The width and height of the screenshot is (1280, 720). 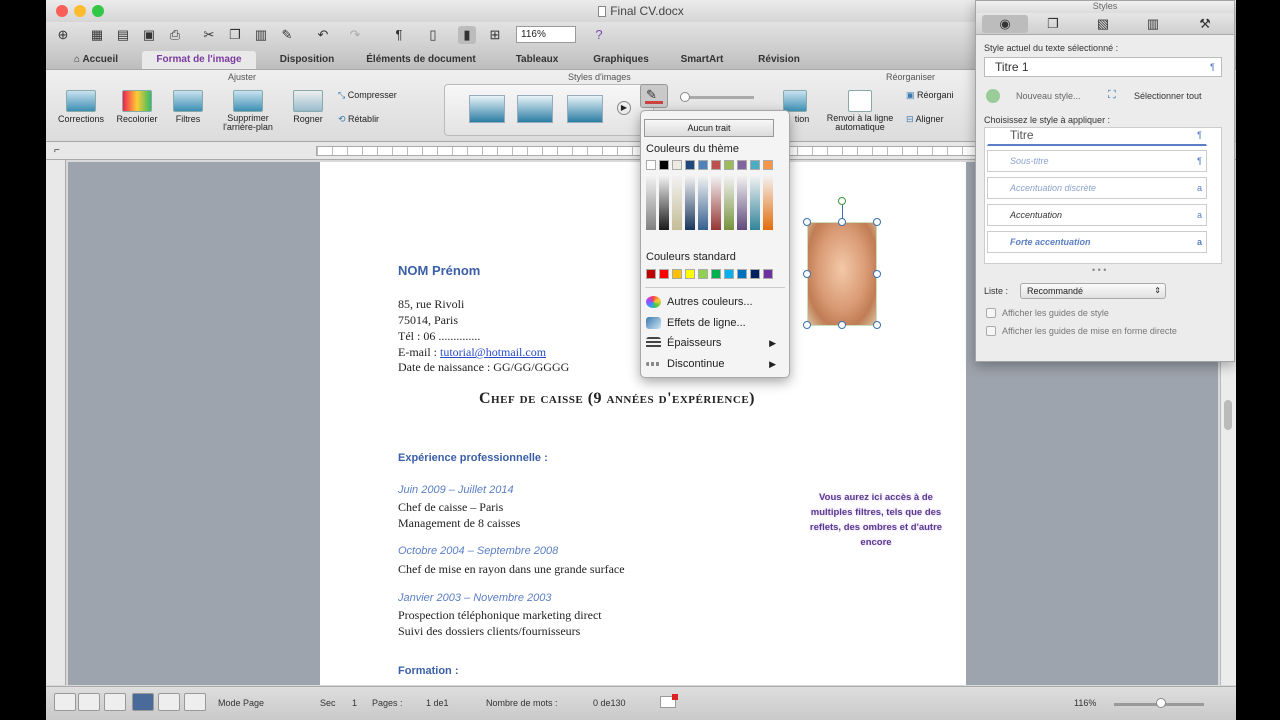 What do you see at coordinates (842, 201) in the screenshot?
I see `rotation-handle` at bounding box center [842, 201].